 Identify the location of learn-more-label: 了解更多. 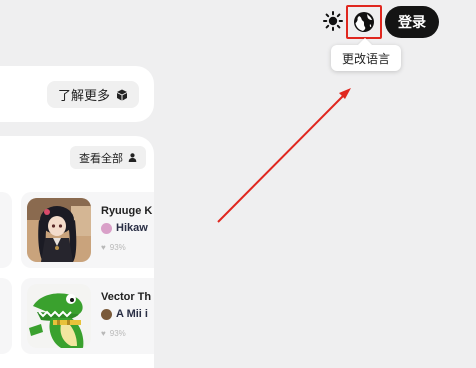
(83, 96).